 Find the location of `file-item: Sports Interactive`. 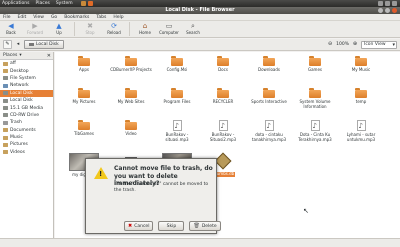

file-item: Sports Interactive is located at coordinates (269, 96).